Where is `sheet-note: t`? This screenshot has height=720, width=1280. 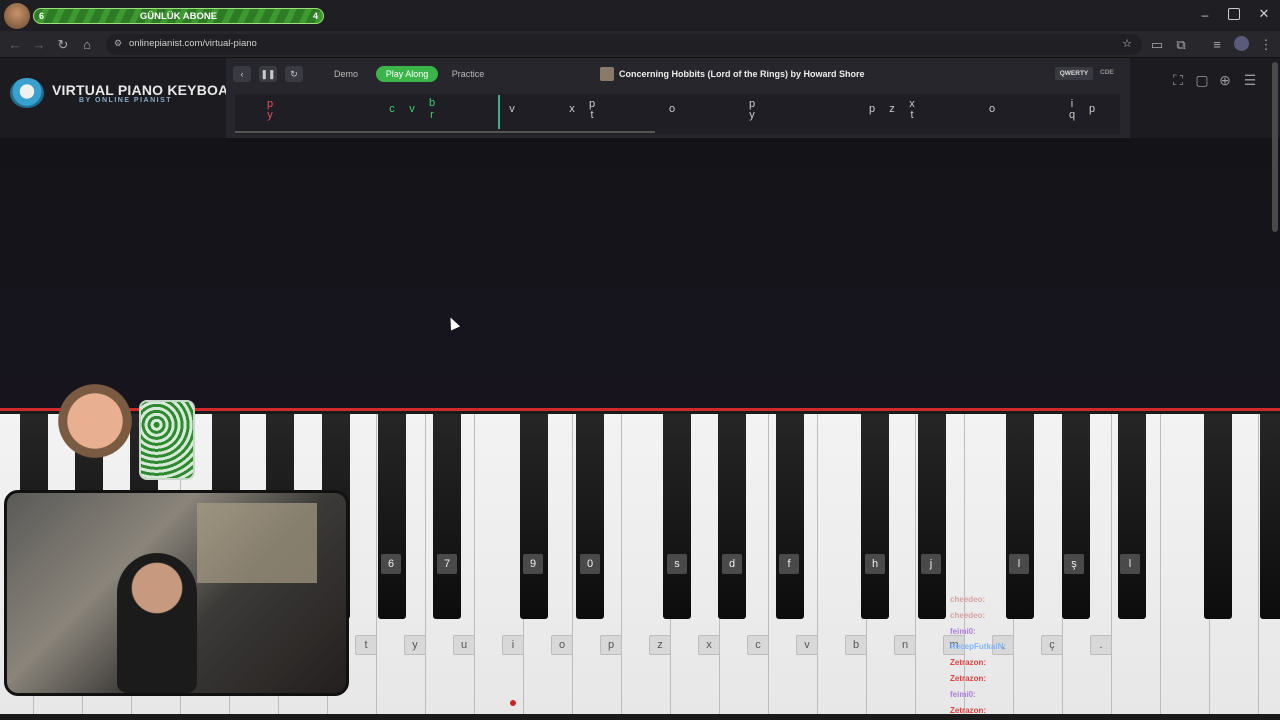 sheet-note: t is located at coordinates (592, 115).